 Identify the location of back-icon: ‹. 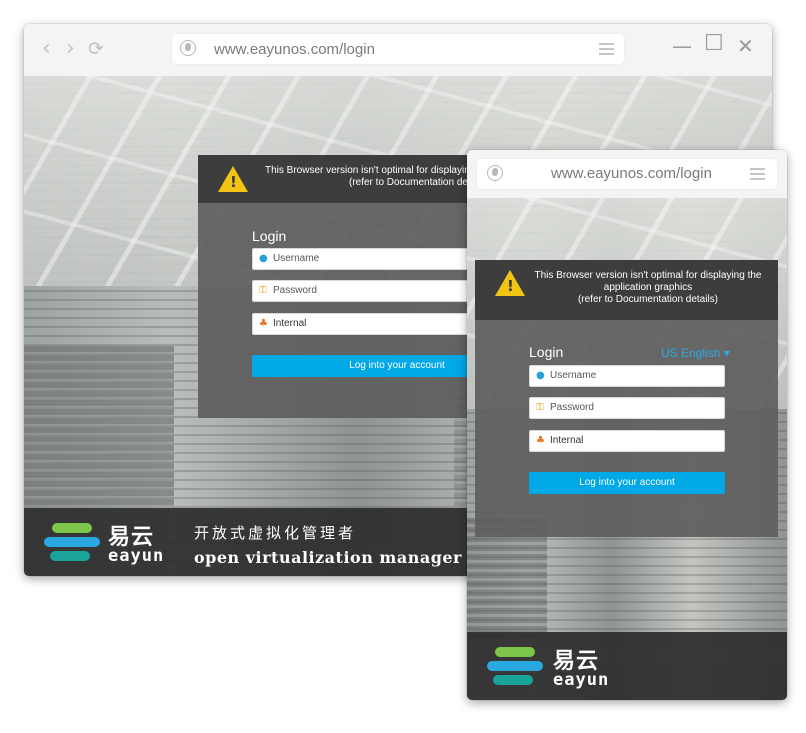
(46, 49).